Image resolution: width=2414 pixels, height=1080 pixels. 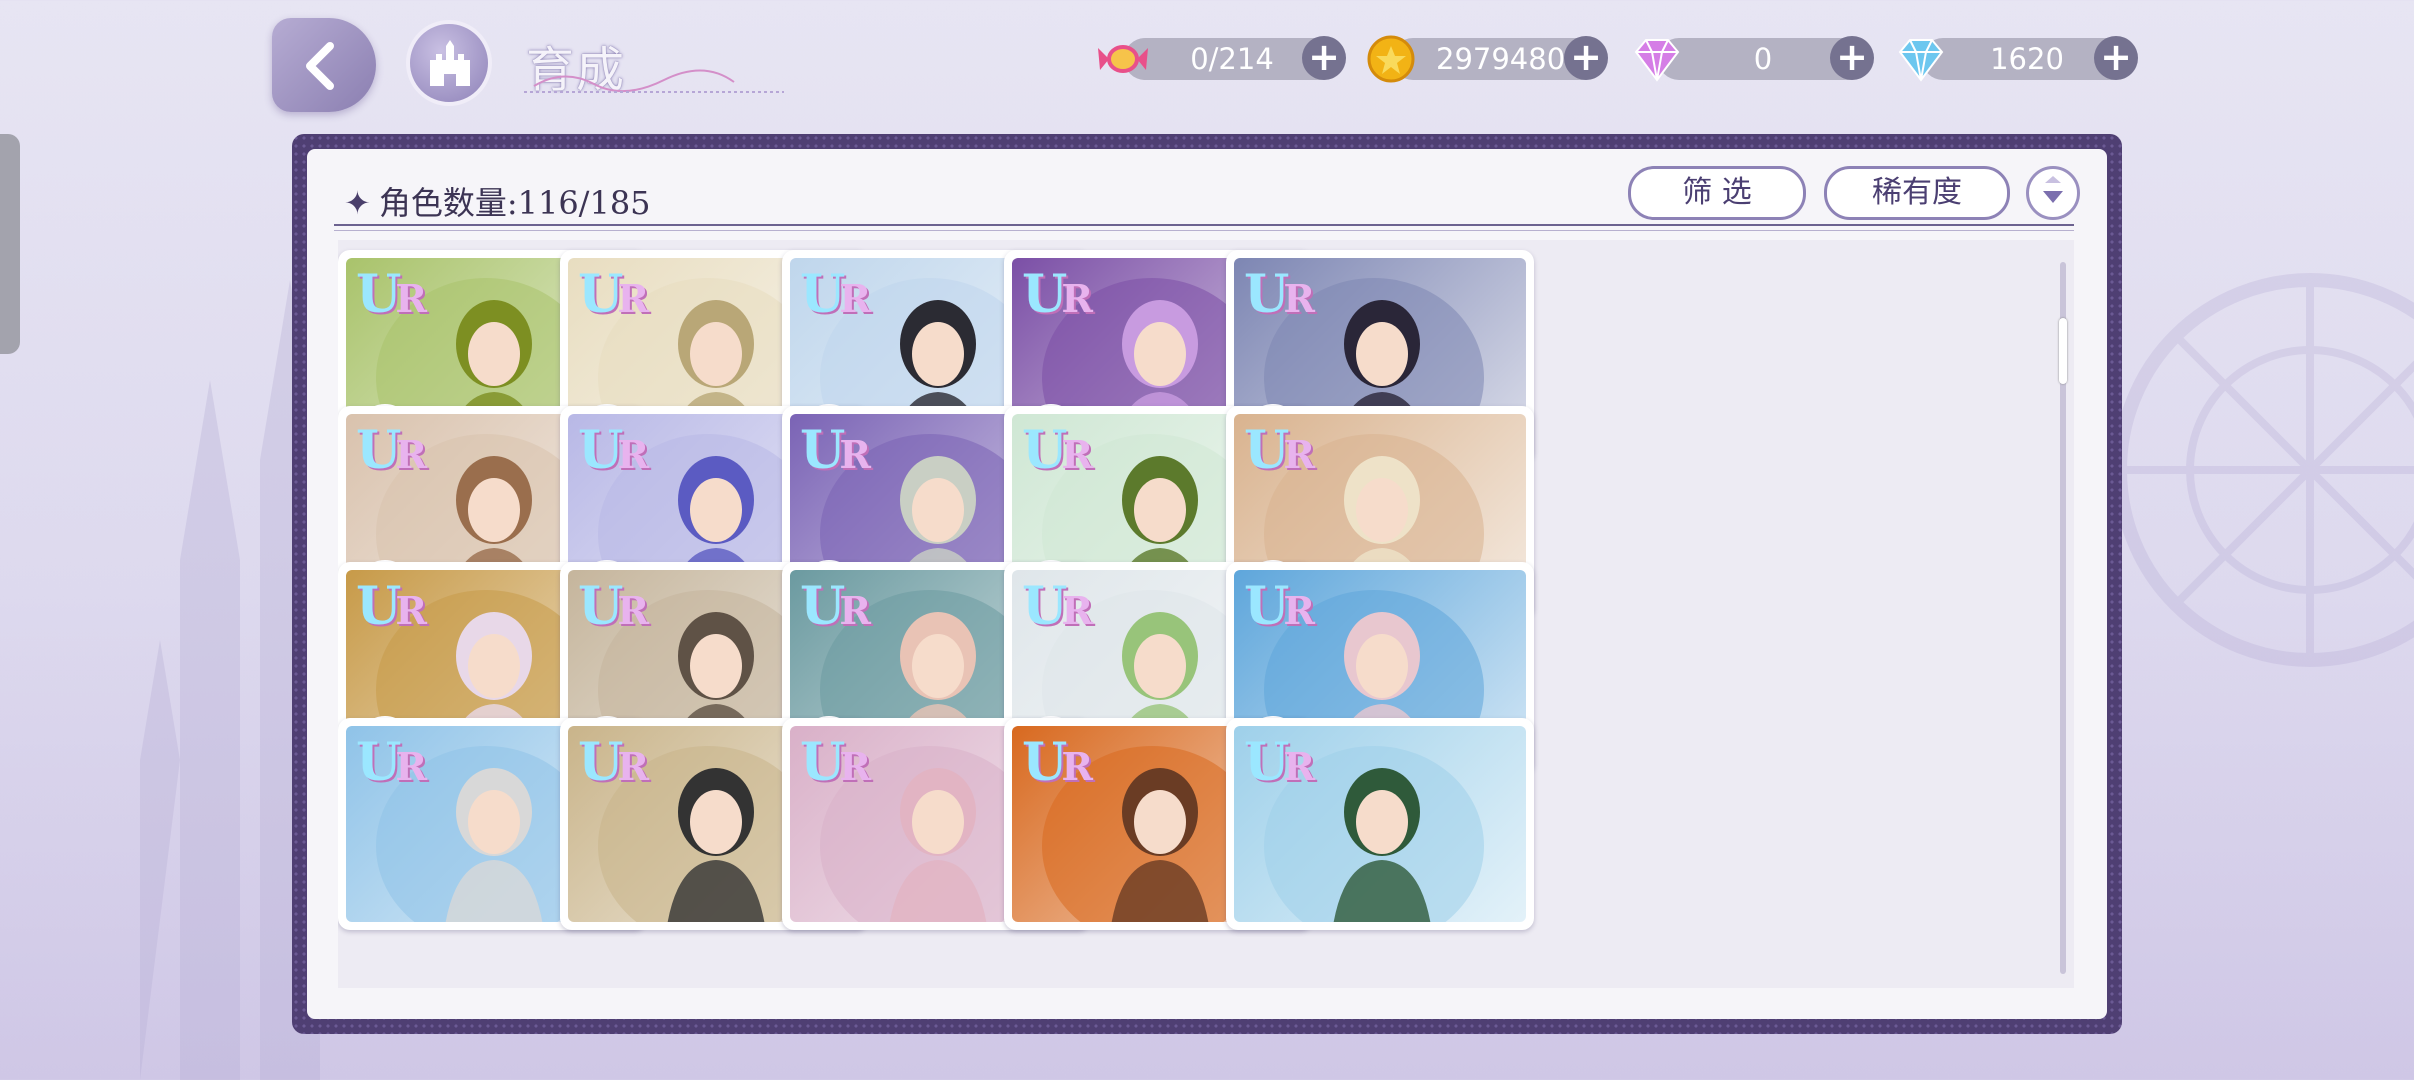 What do you see at coordinates (1391, 59) in the screenshot?
I see `coin-icon` at bounding box center [1391, 59].